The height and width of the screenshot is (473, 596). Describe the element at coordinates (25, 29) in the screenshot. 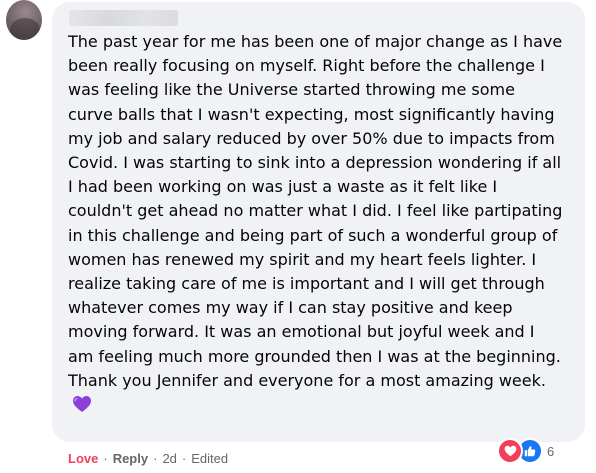

I see `avatar-photo` at that location.